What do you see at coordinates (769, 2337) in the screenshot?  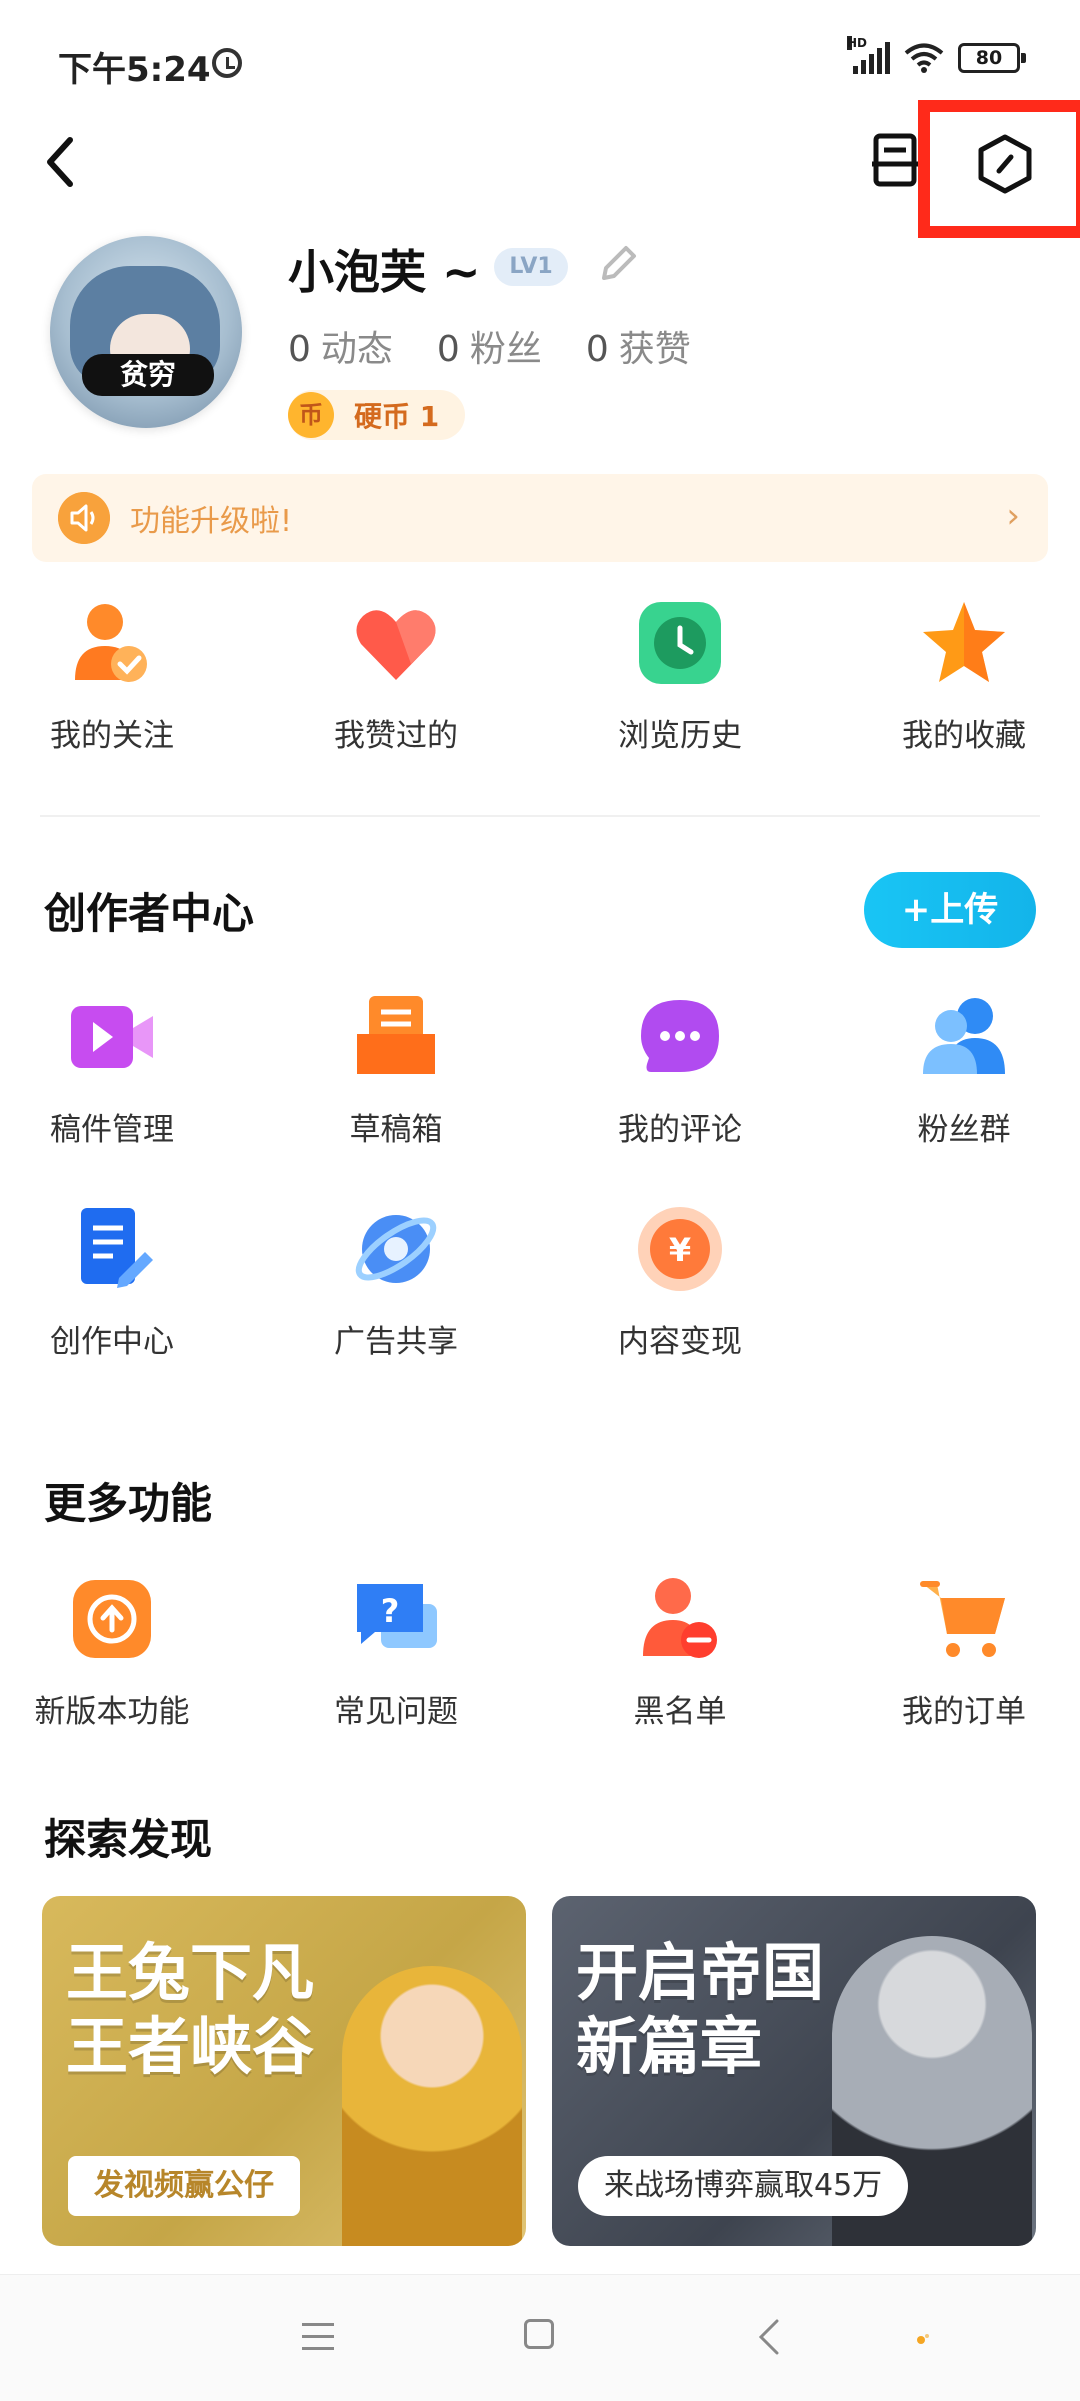 I see `nav-back-icon` at bounding box center [769, 2337].